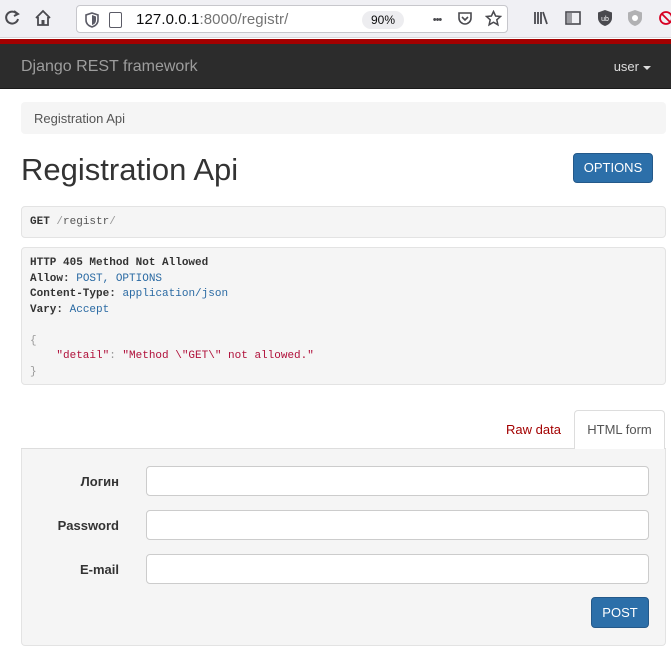 The image size is (671, 648). Describe the element at coordinates (43, 19) in the screenshot. I see `home-icon` at that location.